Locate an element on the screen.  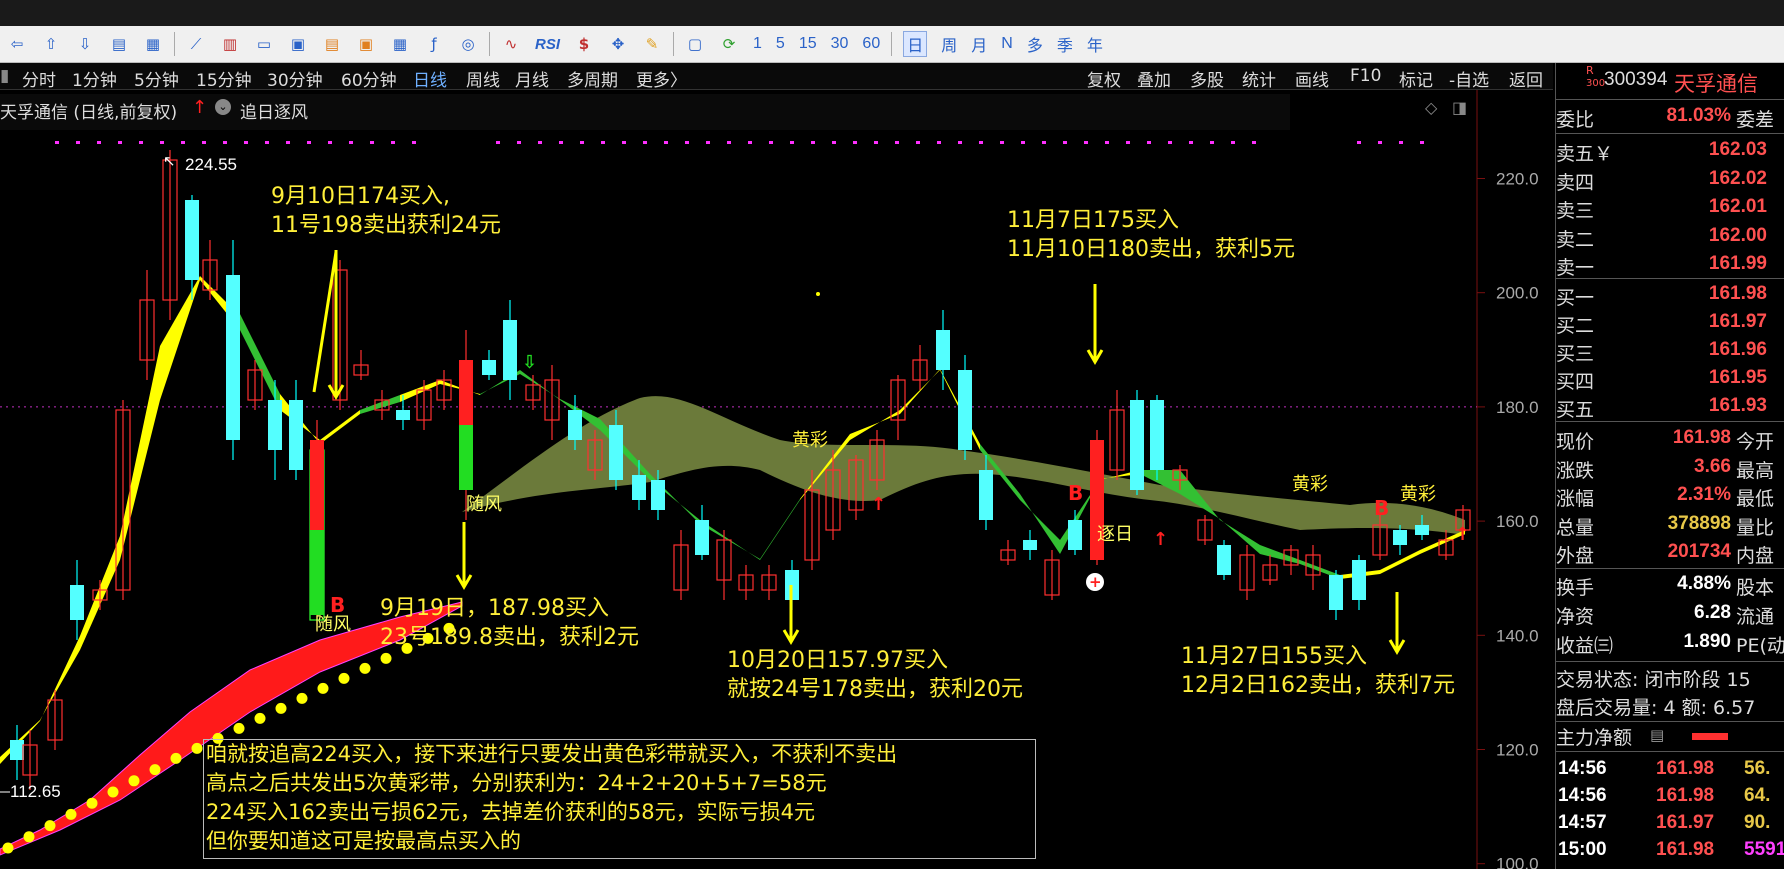
up-arrow-icon: ↑ is located at coordinates (200, 107).